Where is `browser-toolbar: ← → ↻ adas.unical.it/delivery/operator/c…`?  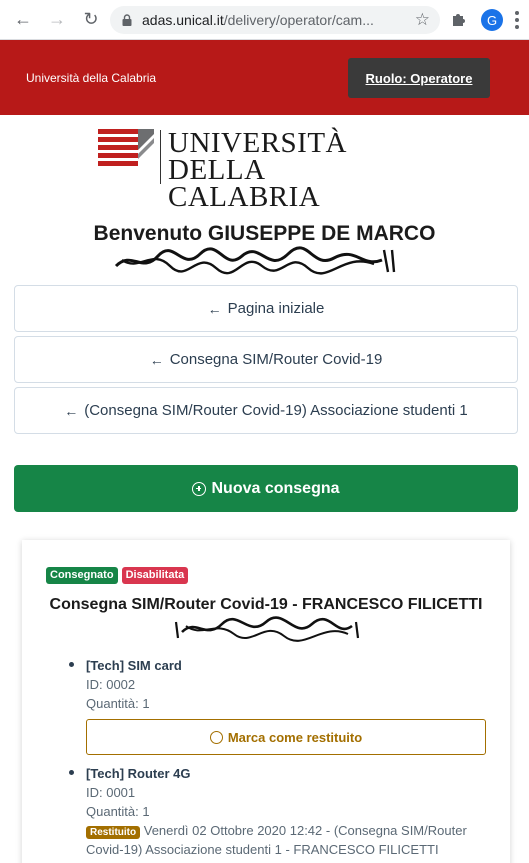 browser-toolbar: ← → ↻ adas.unical.it/delivery/operator/c… is located at coordinates (264, 20).